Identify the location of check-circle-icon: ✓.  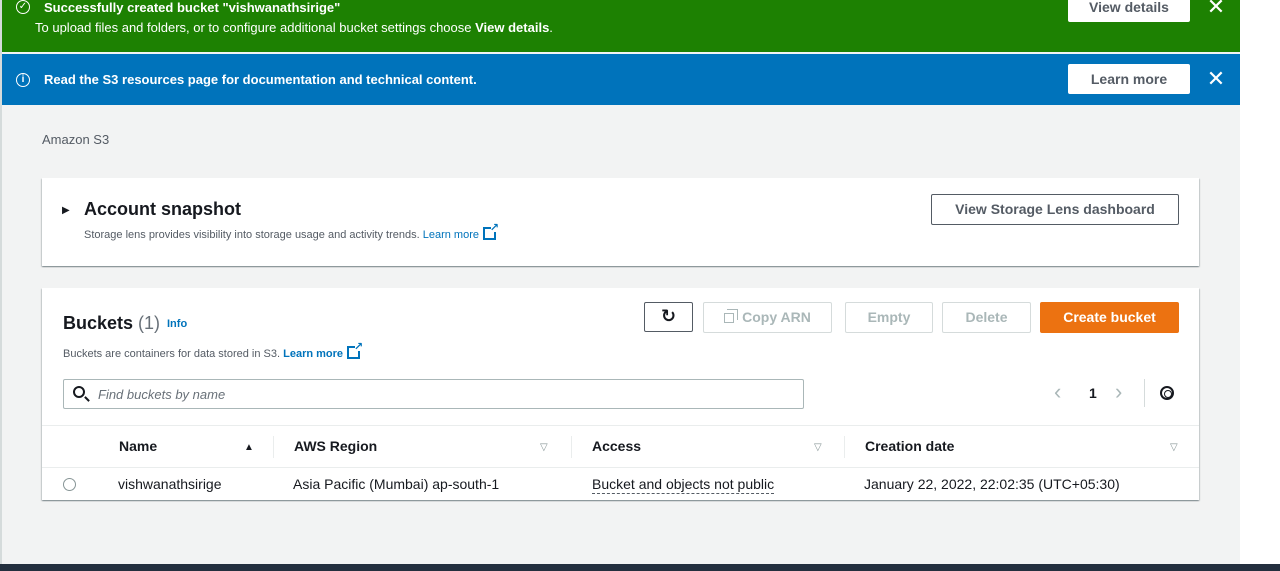
(23, 7).